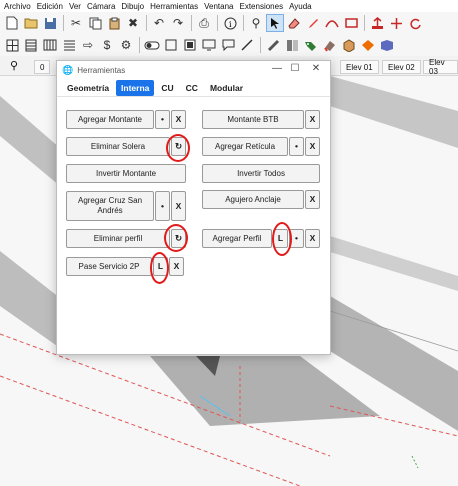  What do you see at coordinates (349, 45) in the screenshot?
I see `box-icon` at bounding box center [349, 45].